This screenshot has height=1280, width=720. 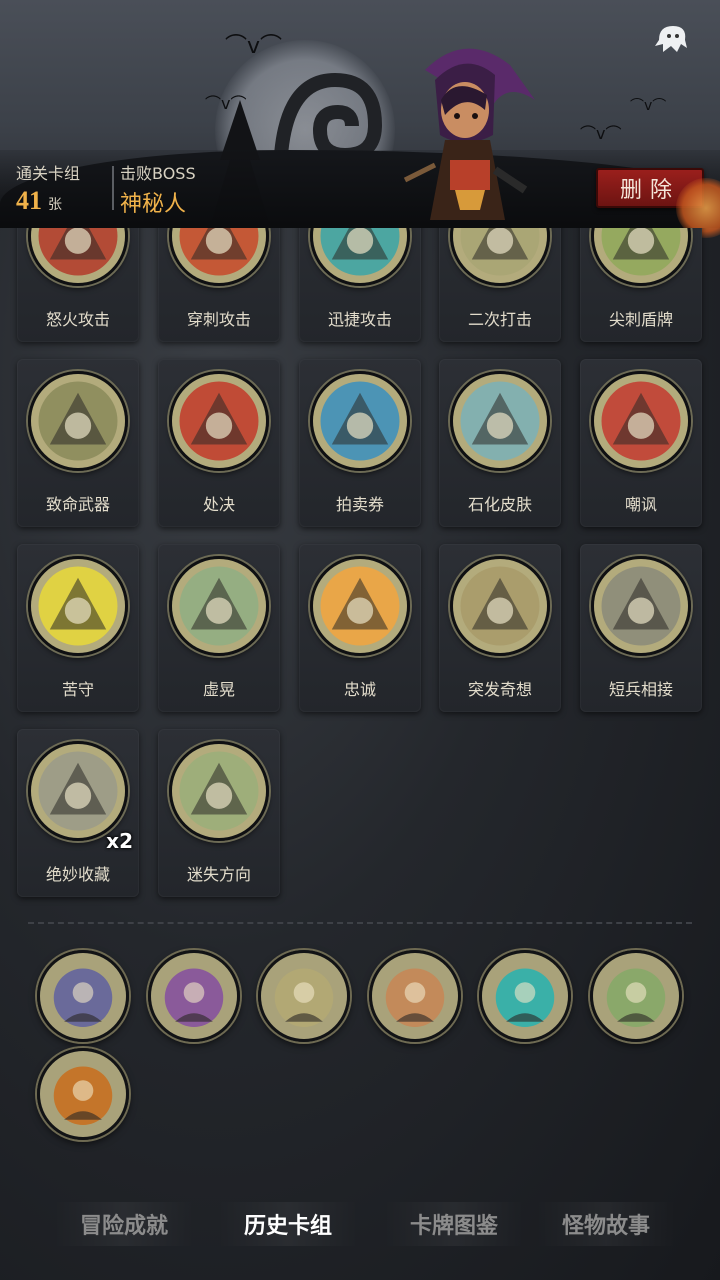 What do you see at coordinates (78, 257) in the screenshot?
I see `rage-axe-art` at bounding box center [78, 257].